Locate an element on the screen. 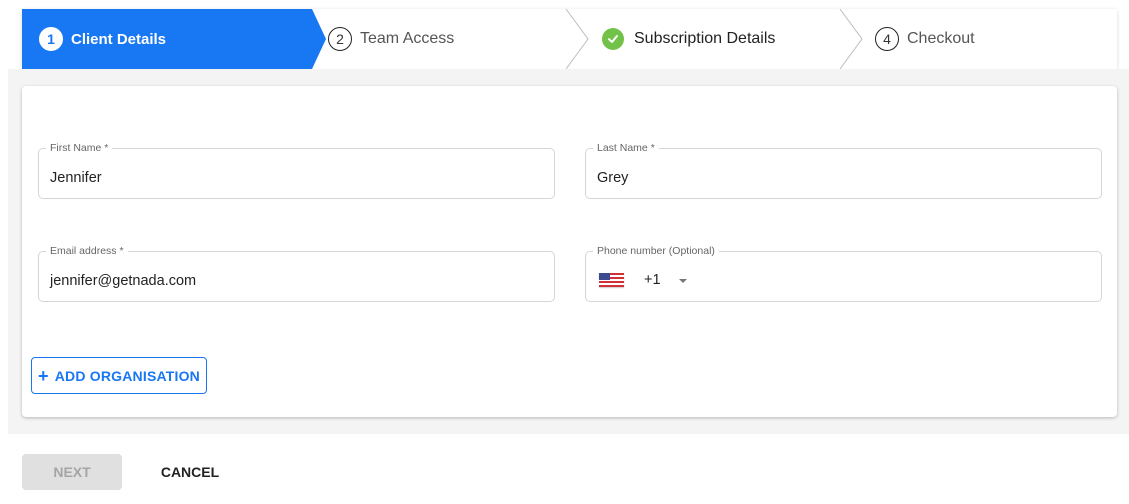  next-button: NEXT is located at coordinates (72, 472).